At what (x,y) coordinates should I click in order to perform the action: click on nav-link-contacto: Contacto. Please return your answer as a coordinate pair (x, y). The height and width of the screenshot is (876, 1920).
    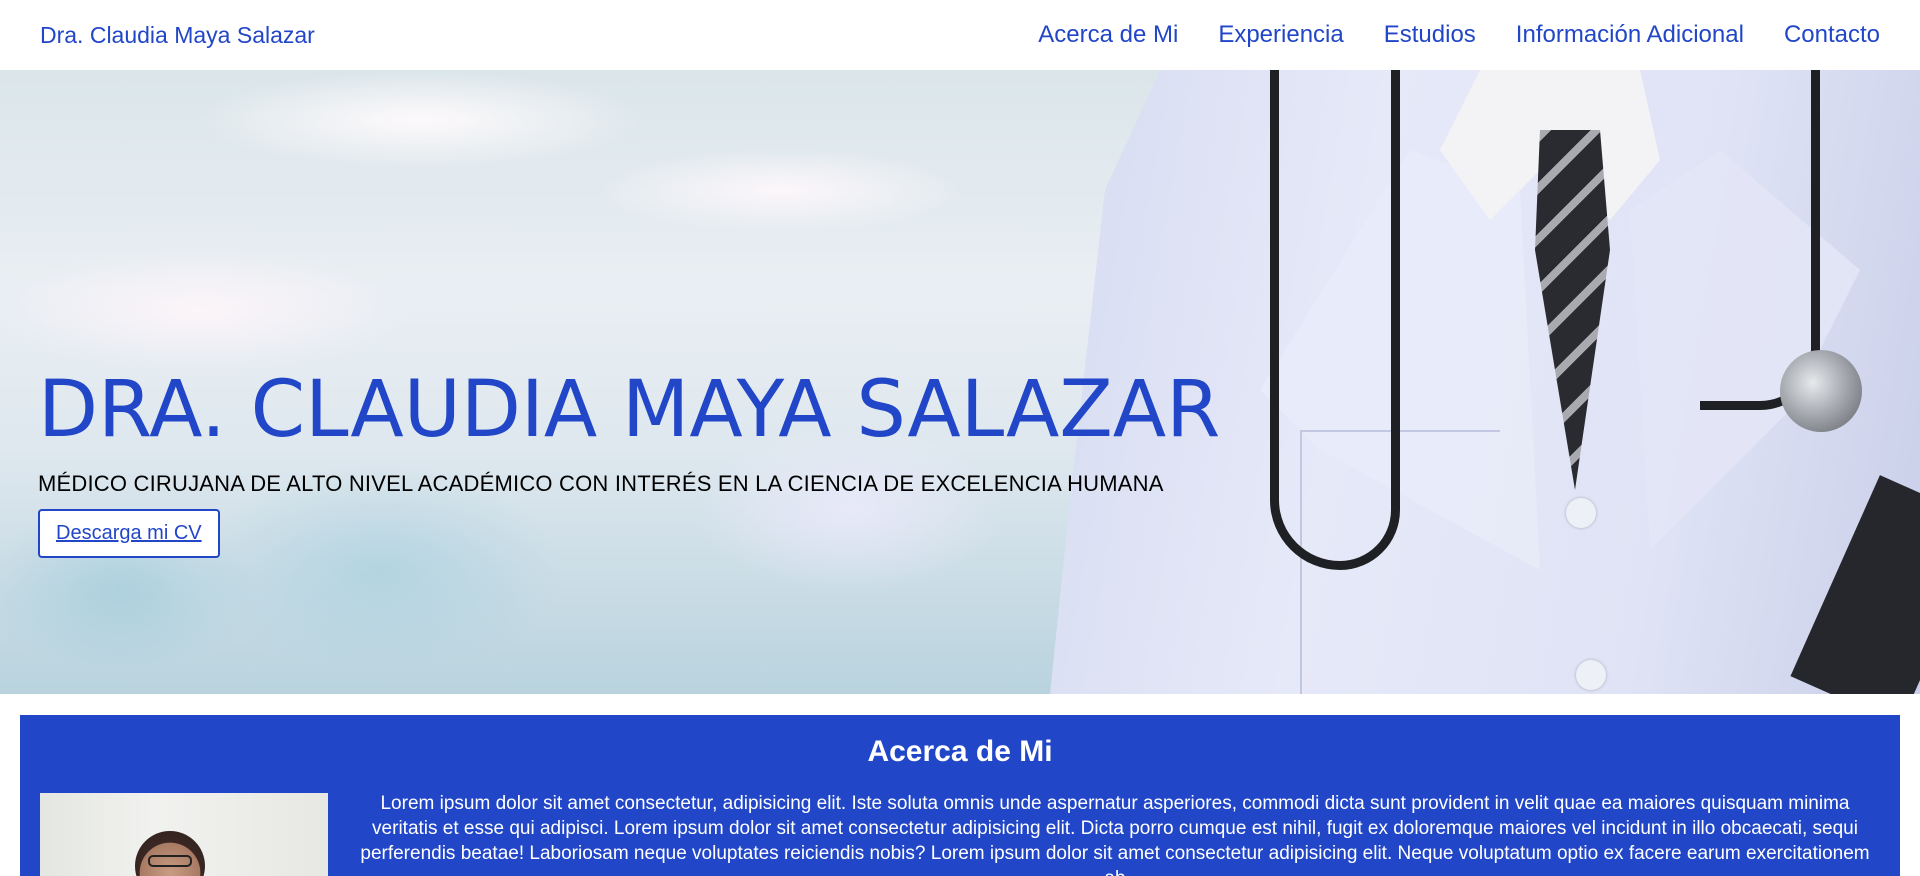
    Looking at the image, I should click on (1832, 35).